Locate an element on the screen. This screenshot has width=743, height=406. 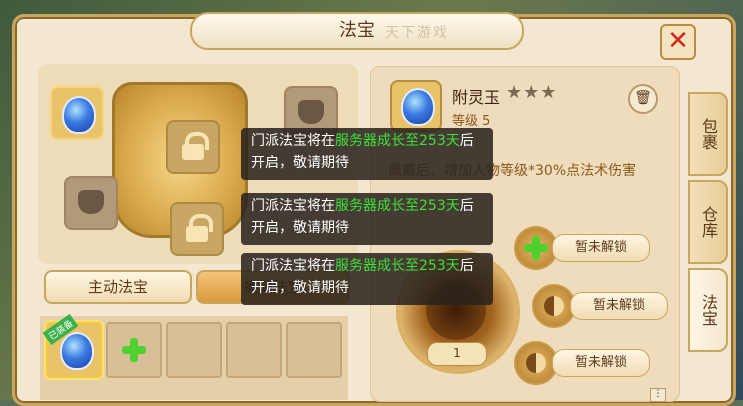
item-stars: ★★★ is located at coordinates (532, 92).